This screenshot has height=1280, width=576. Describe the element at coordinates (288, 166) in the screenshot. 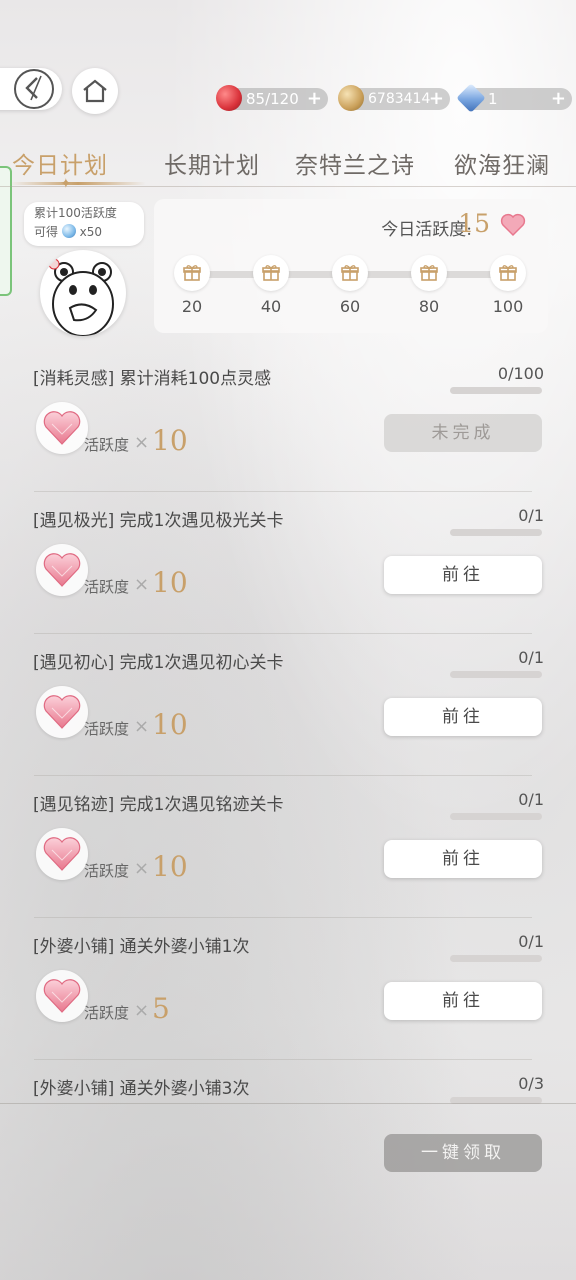

I see `tab-bar: 今日计划 长期计划 奈特兰之诗 欲海狂澜` at that location.